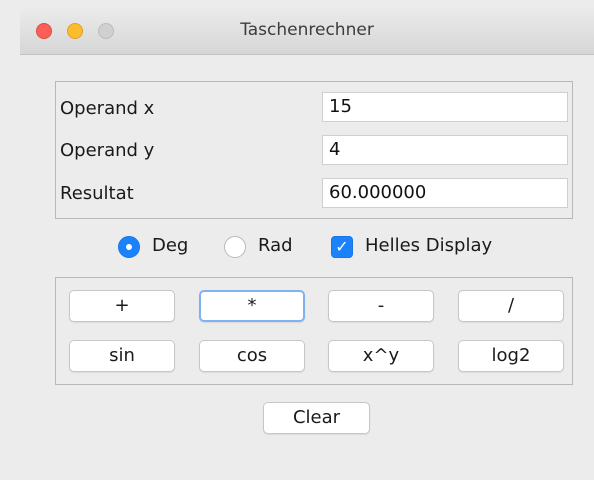 The height and width of the screenshot is (480, 594). What do you see at coordinates (107, 108) in the screenshot?
I see `operand-x-label: Operand x` at bounding box center [107, 108].